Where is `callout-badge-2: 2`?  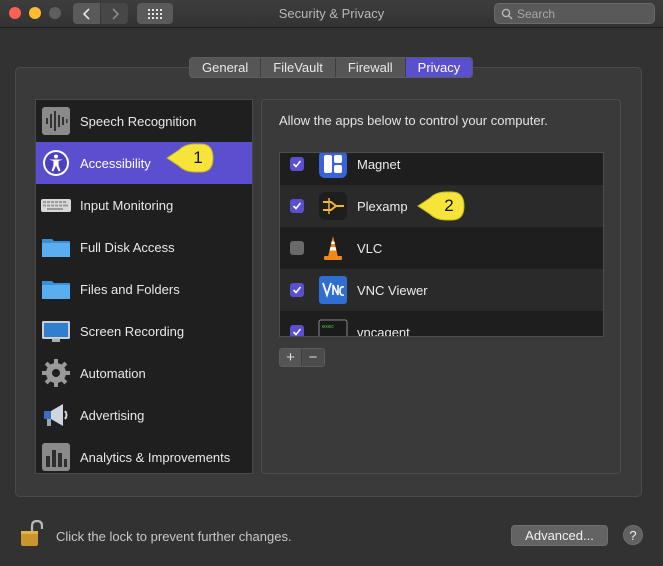
callout-badge-2: 2 is located at coordinates (442, 206).